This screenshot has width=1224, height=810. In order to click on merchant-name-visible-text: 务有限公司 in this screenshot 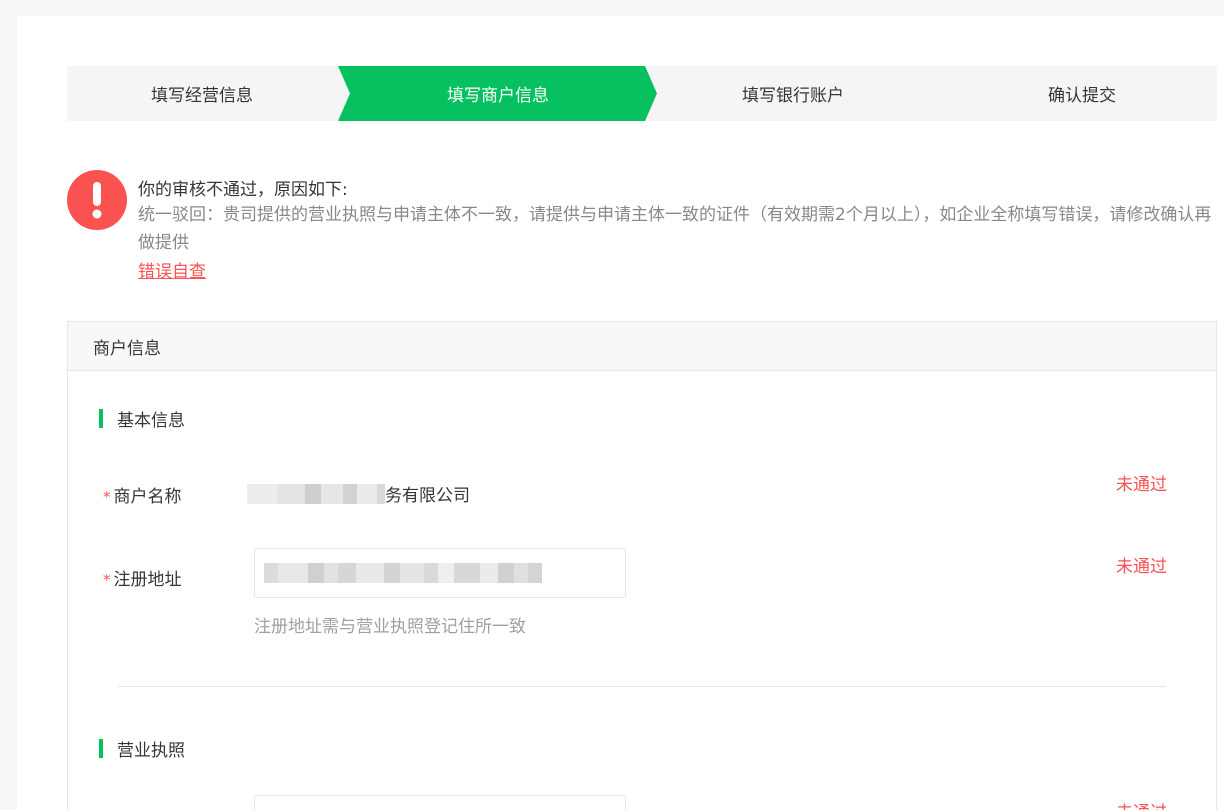, I will do `click(427, 496)`.